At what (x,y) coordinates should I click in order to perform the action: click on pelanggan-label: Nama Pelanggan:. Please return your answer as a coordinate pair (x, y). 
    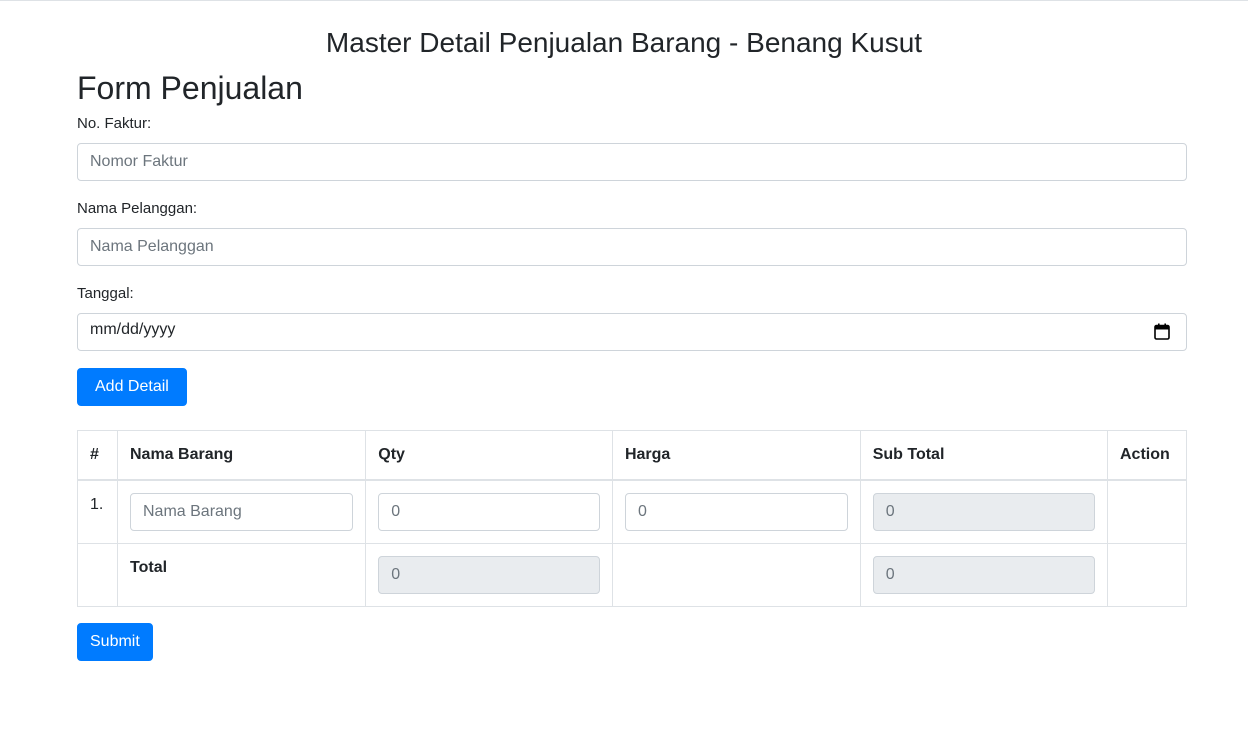
    Looking at the image, I should click on (137, 208).